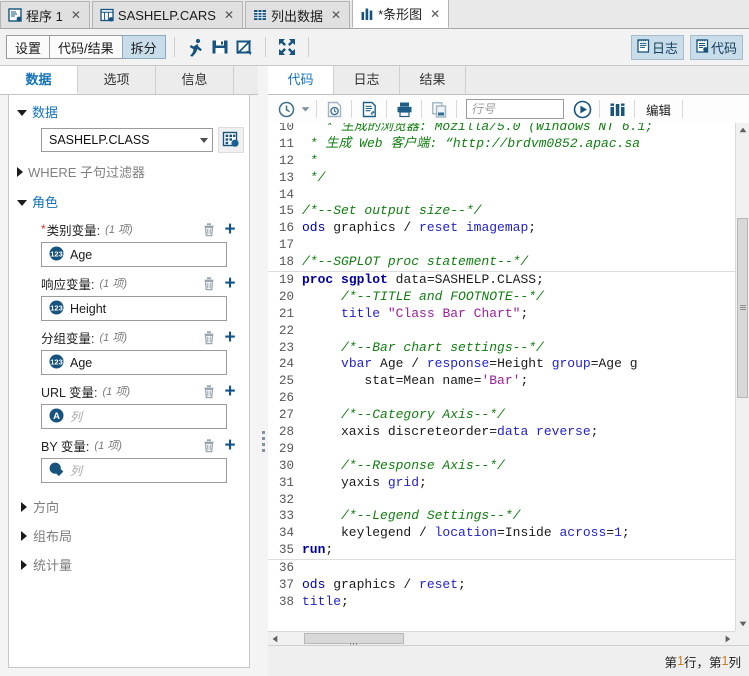 This screenshot has width=749, height=676. Describe the element at coordinates (45, 14) in the screenshot. I see `tab-program-1: 程序 1 ✕` at that location.